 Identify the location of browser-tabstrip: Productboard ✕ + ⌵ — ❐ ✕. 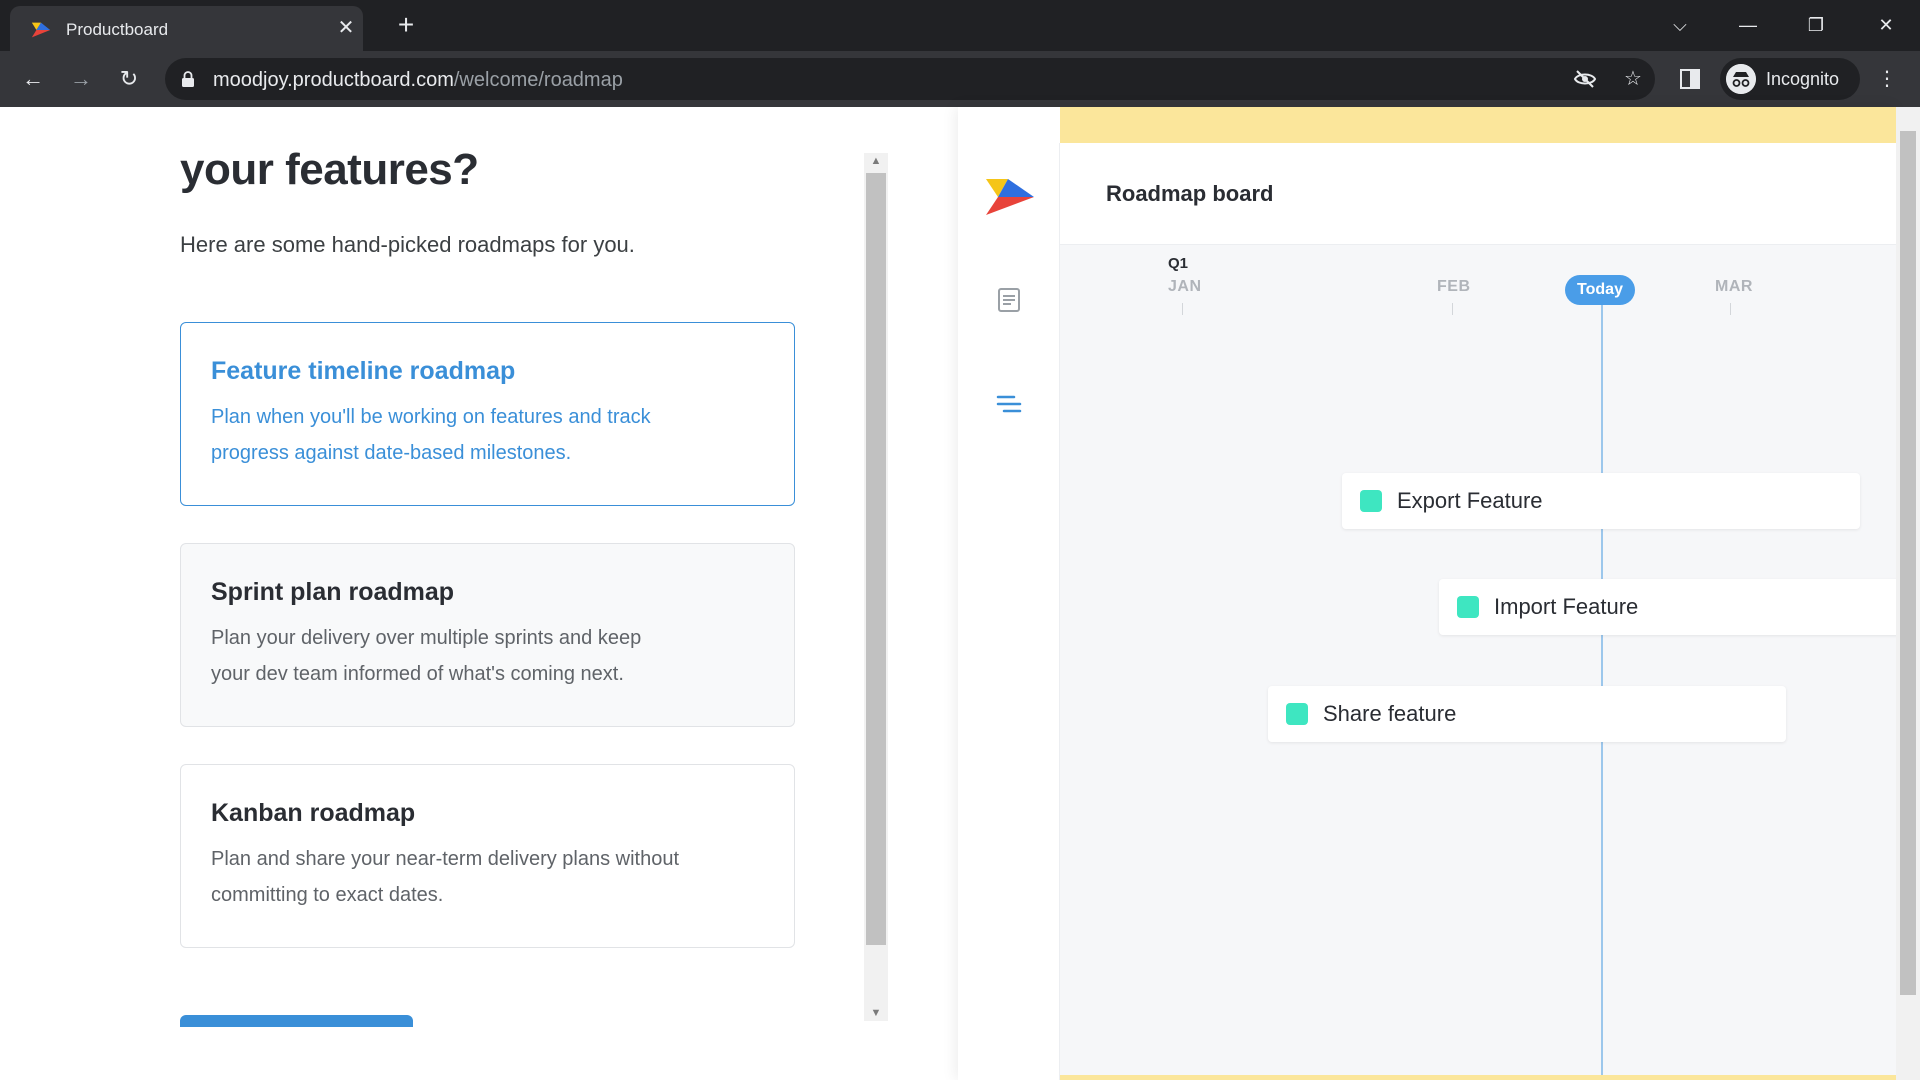
(960, 25).